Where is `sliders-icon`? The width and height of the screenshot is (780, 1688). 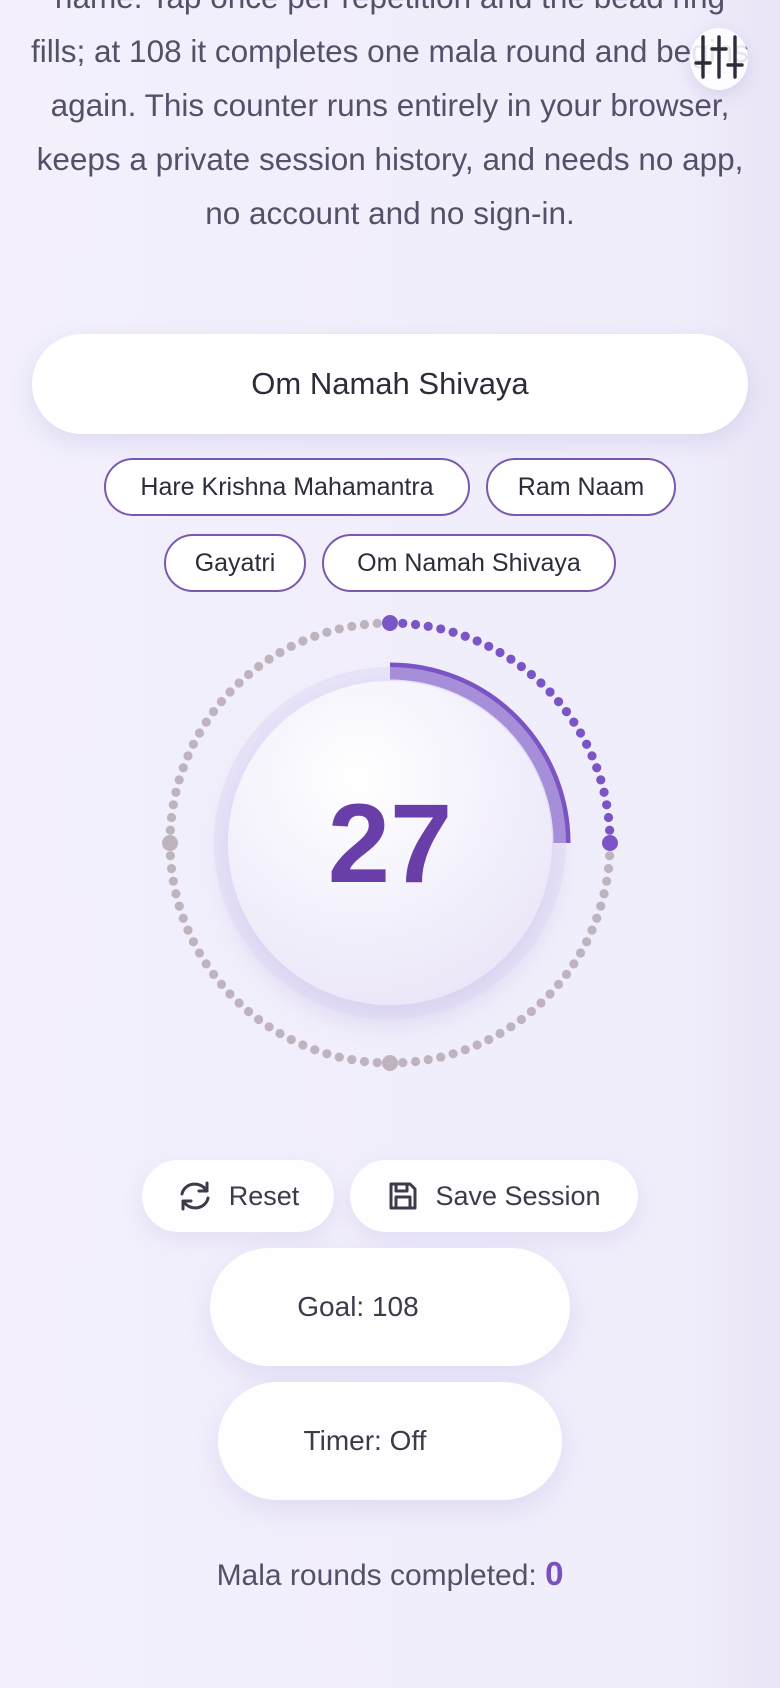 sliders-icon is located at coordinates (719, 59).